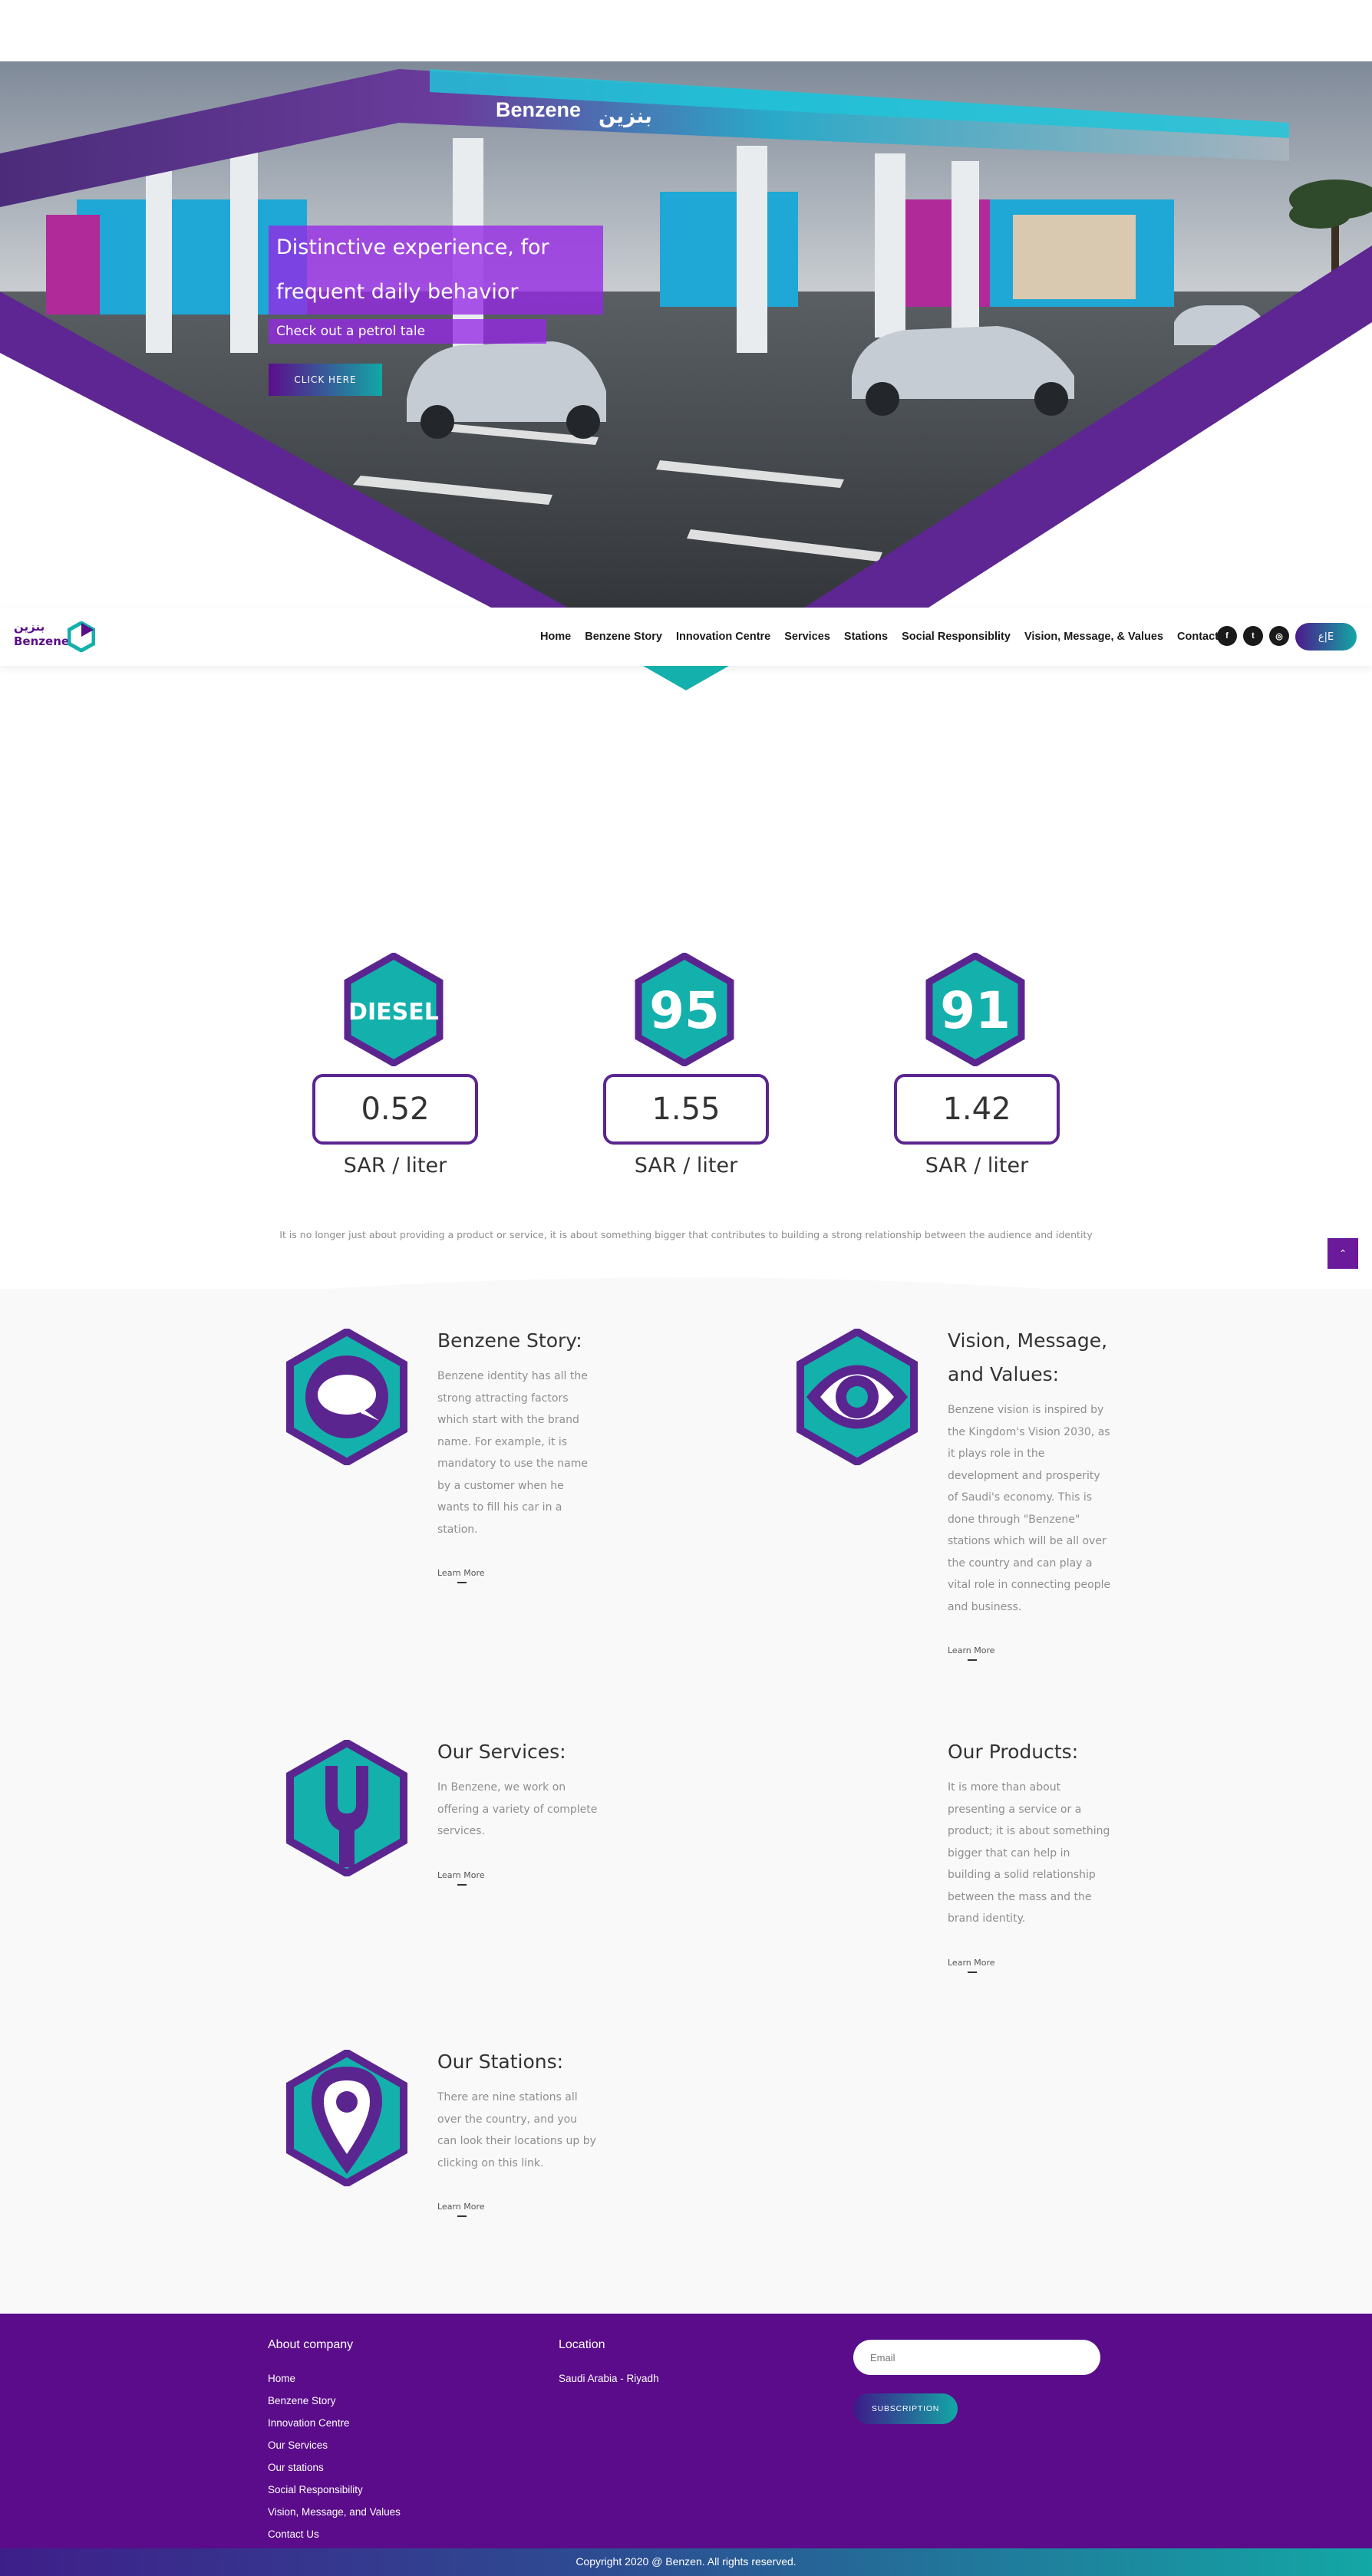  What do you see at coordinates (609, 2364) in the screenshot?
I see `footer-location-column: Location Saudi Arabia - Riyadh` at bounding box center [609, 2364].